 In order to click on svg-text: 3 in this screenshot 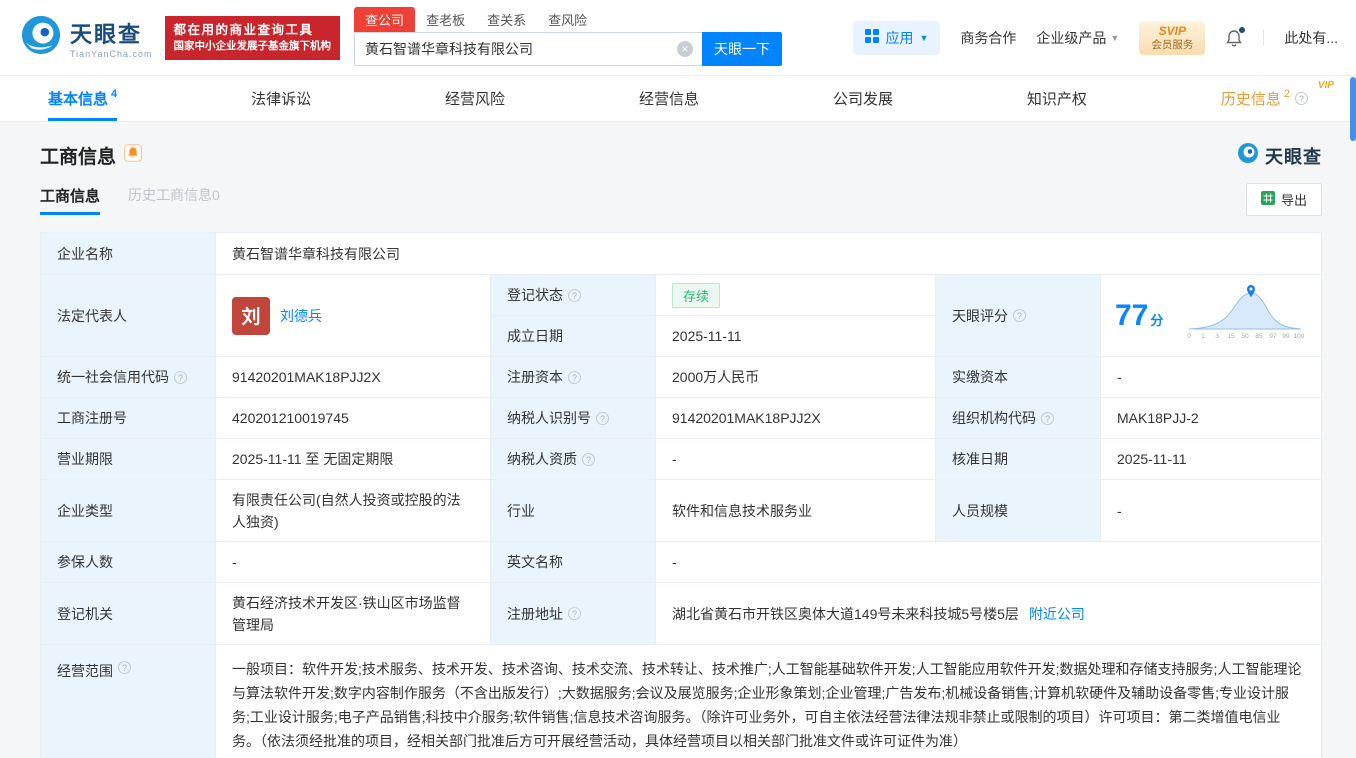, I will do `click(1217, 336)`.